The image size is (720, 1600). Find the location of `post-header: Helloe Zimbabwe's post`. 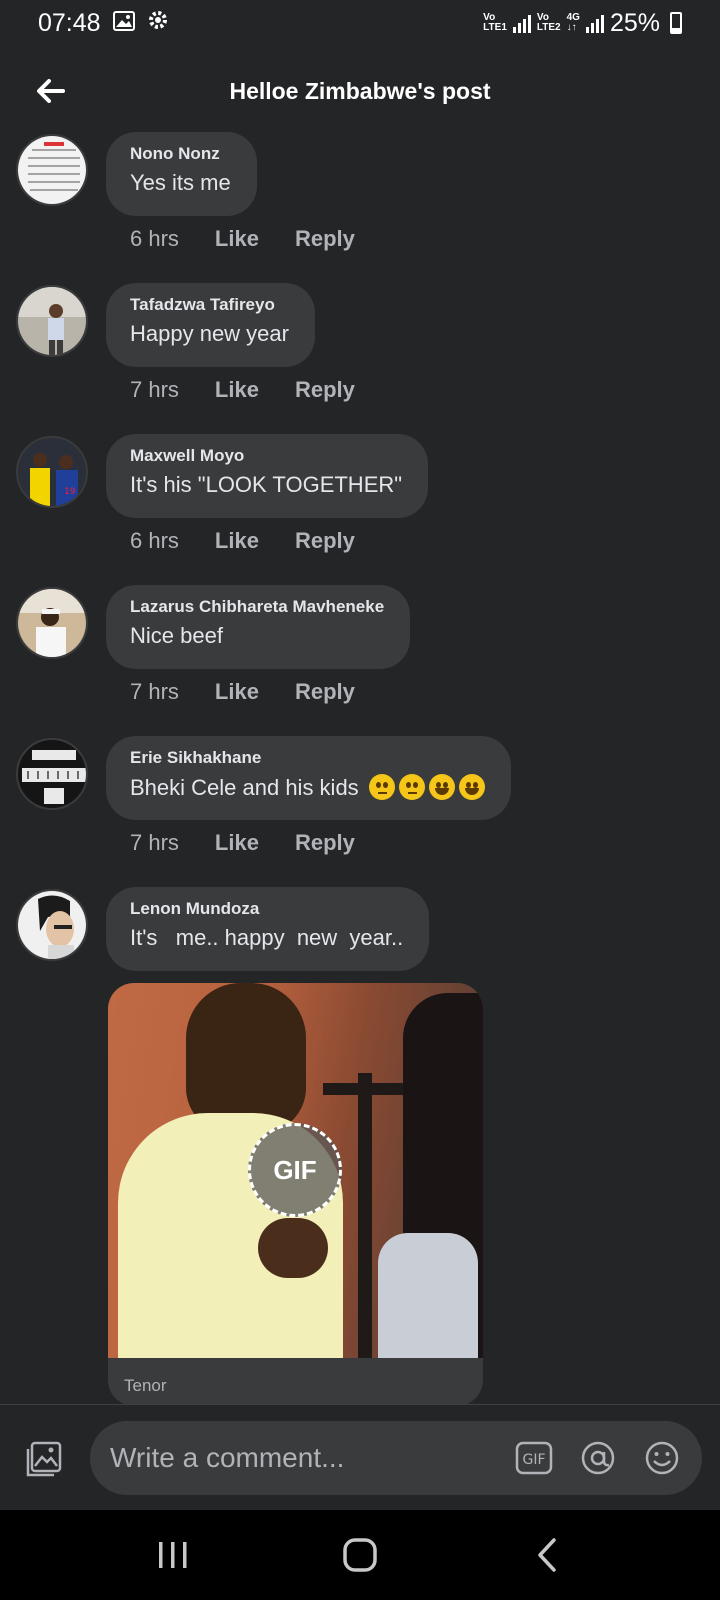

post-header: Helloe Zimbabwe's post is located at coordinates (360, 91).